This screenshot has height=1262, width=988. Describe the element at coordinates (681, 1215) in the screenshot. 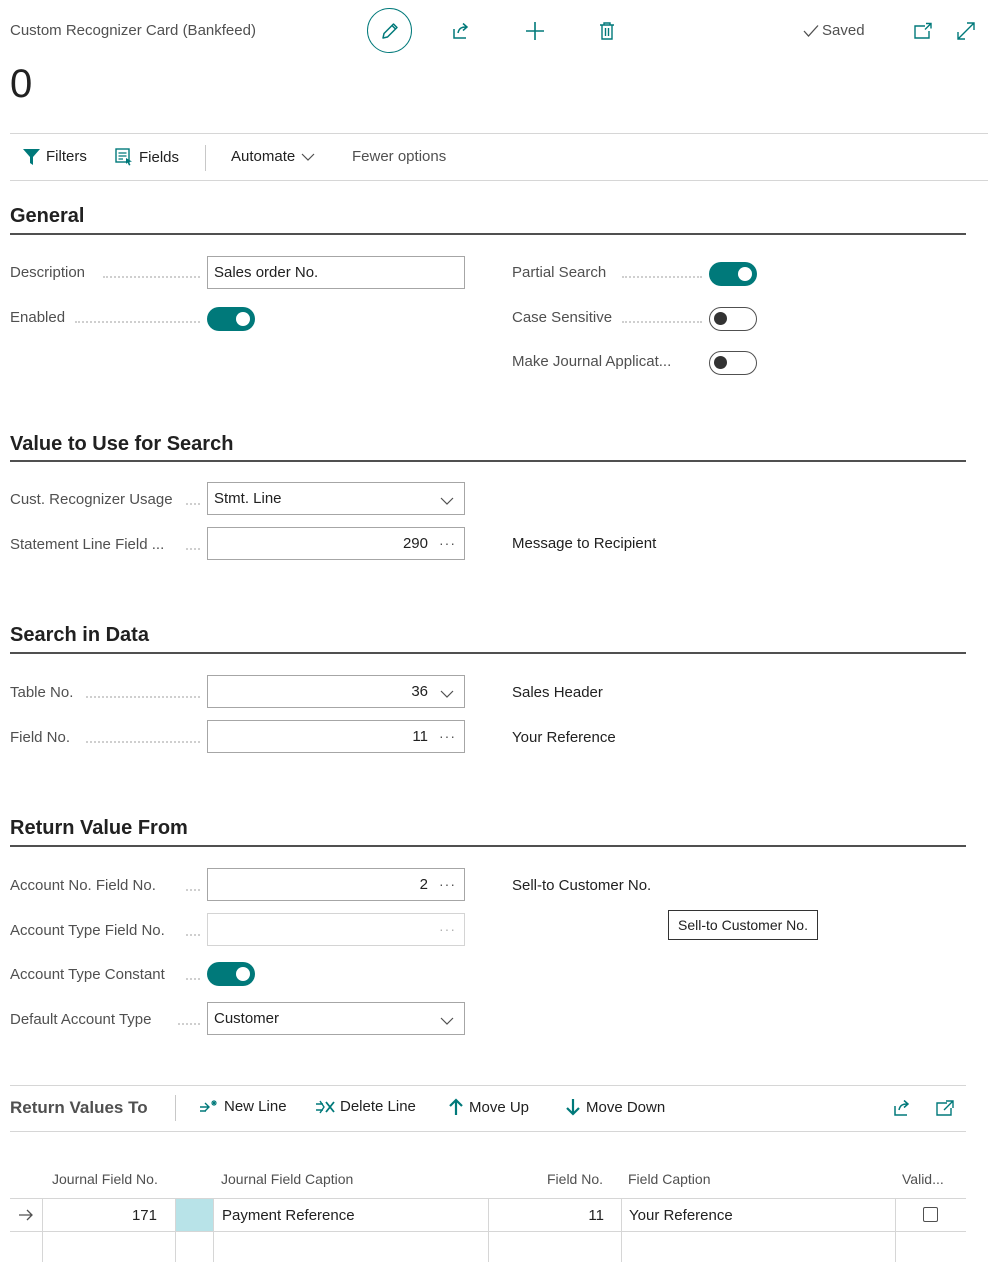

I see `field-caption-cell: Your Reference` at that location.